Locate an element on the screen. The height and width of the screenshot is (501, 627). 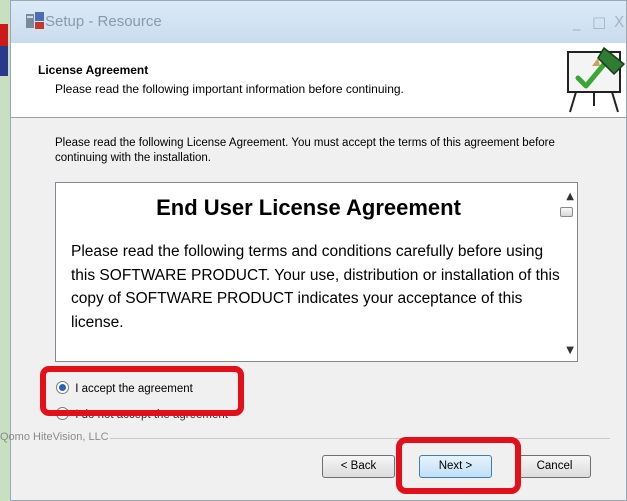
highlight-next-button is located at coordinates (458, 465).